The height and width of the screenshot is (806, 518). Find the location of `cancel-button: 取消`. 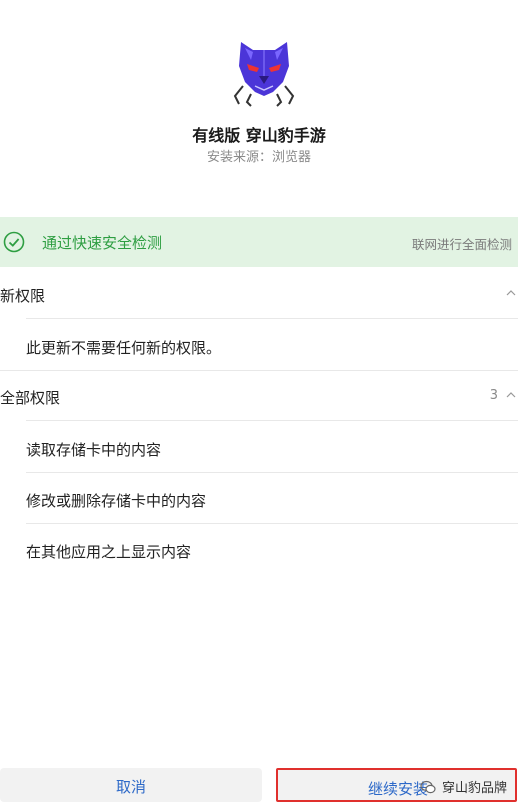

cancel-button: 取消 is located at coordinates (131, 785).